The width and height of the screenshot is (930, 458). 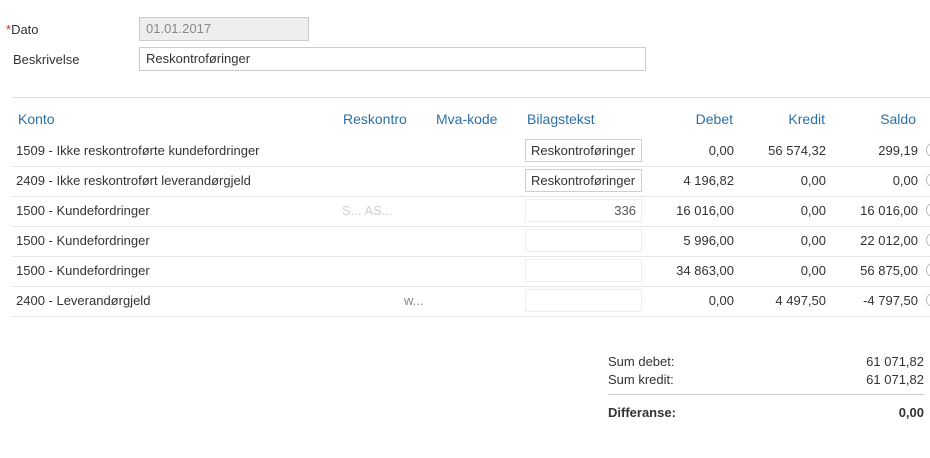 What do you see at coordinates (471, 97) in the screenshot?
I see `table-top-divider` at bounding box center [471, 97].